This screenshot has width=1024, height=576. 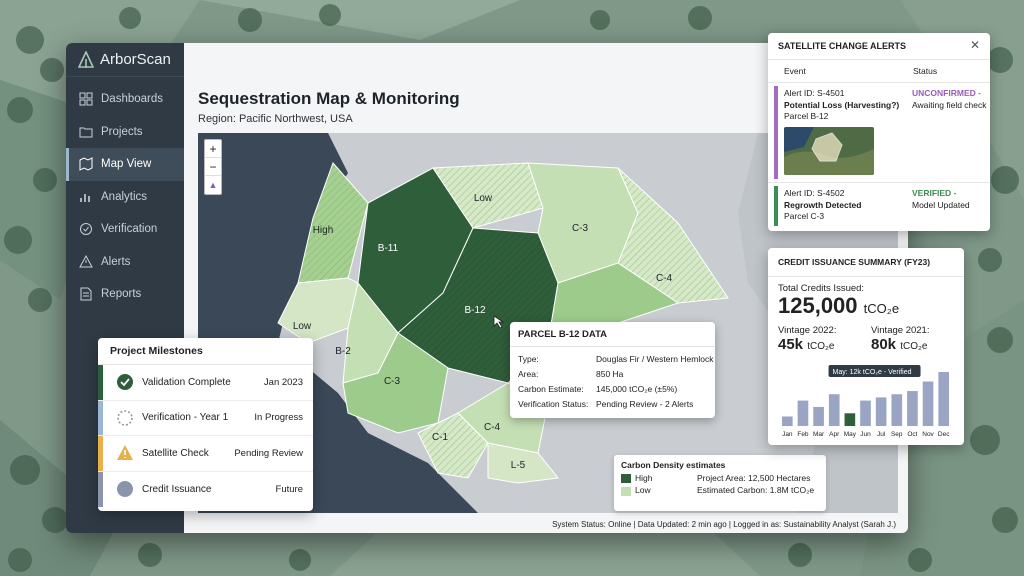 I want to click on bar-oct, so click(x=912, y=408).